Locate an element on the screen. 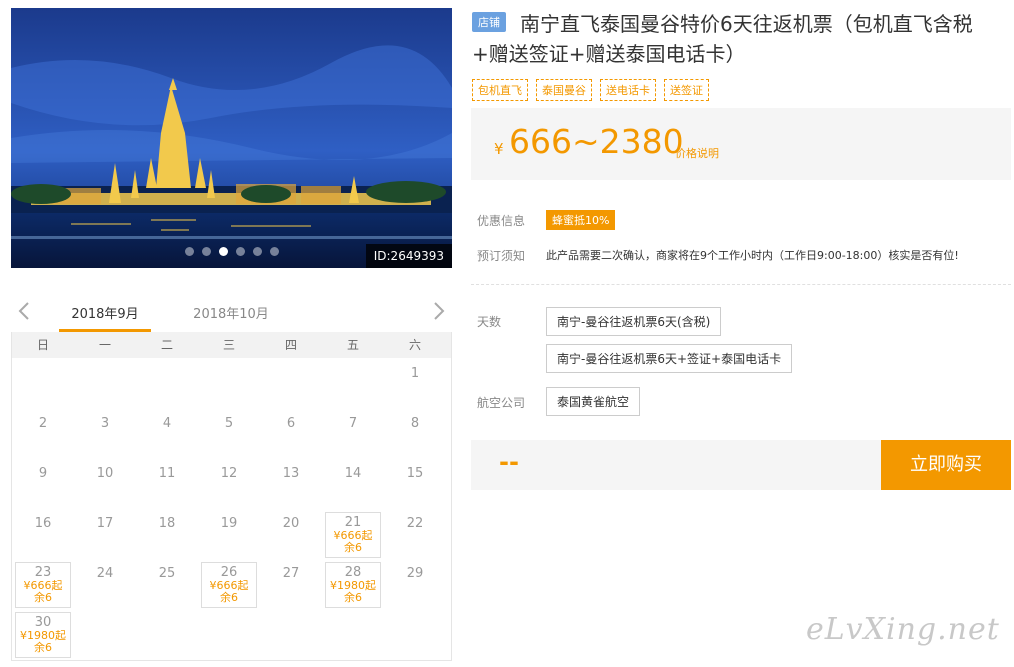 This screenshot has width=1014, height=667. day-number: 3 is located at coordinates (105, 423).